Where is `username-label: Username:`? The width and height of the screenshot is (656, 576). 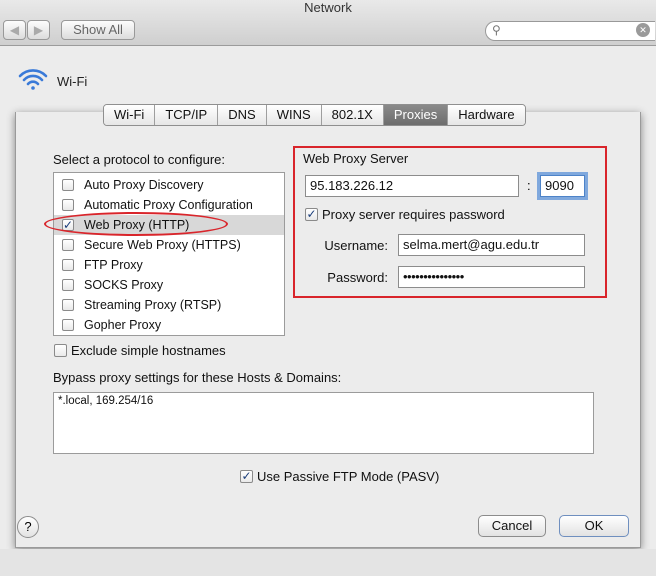 username-label: Username: is located at coordinates (356, 245).